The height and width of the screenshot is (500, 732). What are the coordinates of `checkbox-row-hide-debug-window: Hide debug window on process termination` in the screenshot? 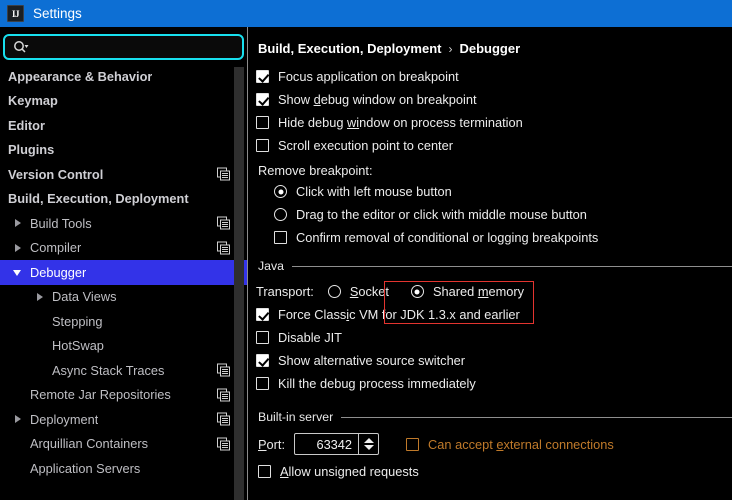 It's located at (494, 122).